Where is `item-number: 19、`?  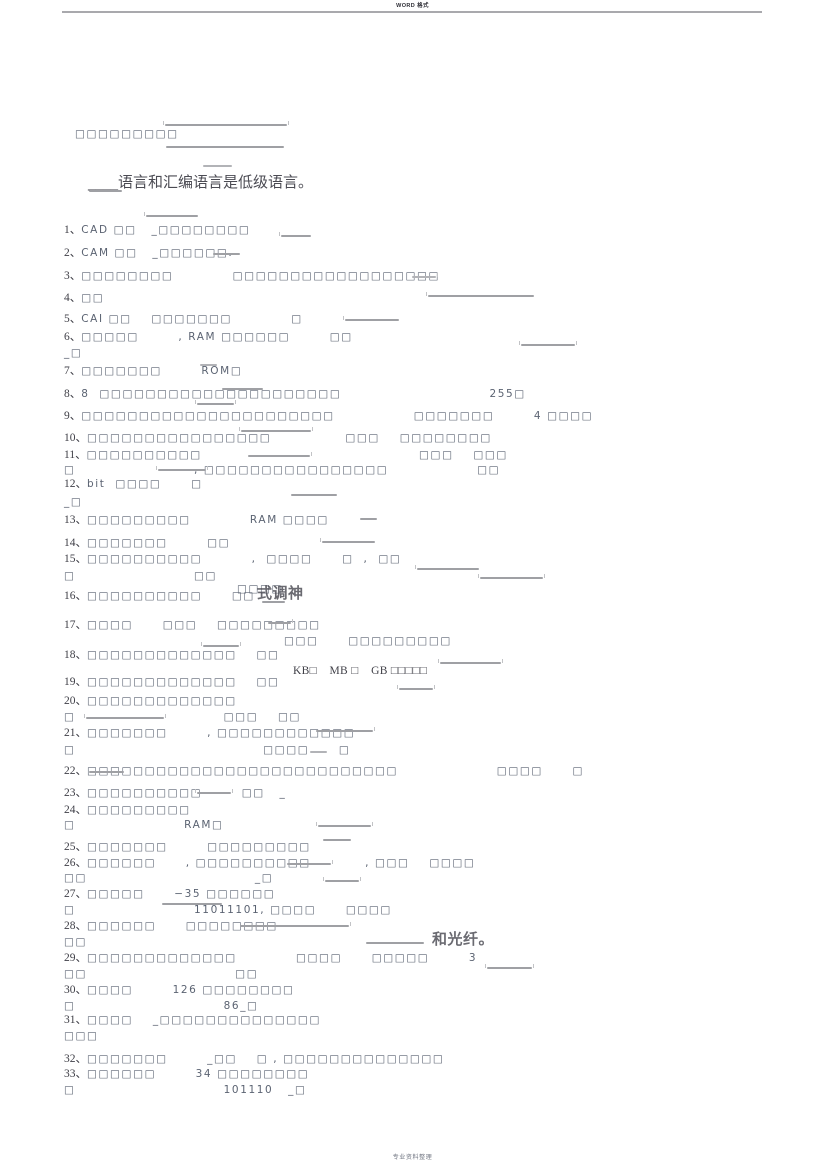
item-number: 19、 is located at coordinates (75, 682).